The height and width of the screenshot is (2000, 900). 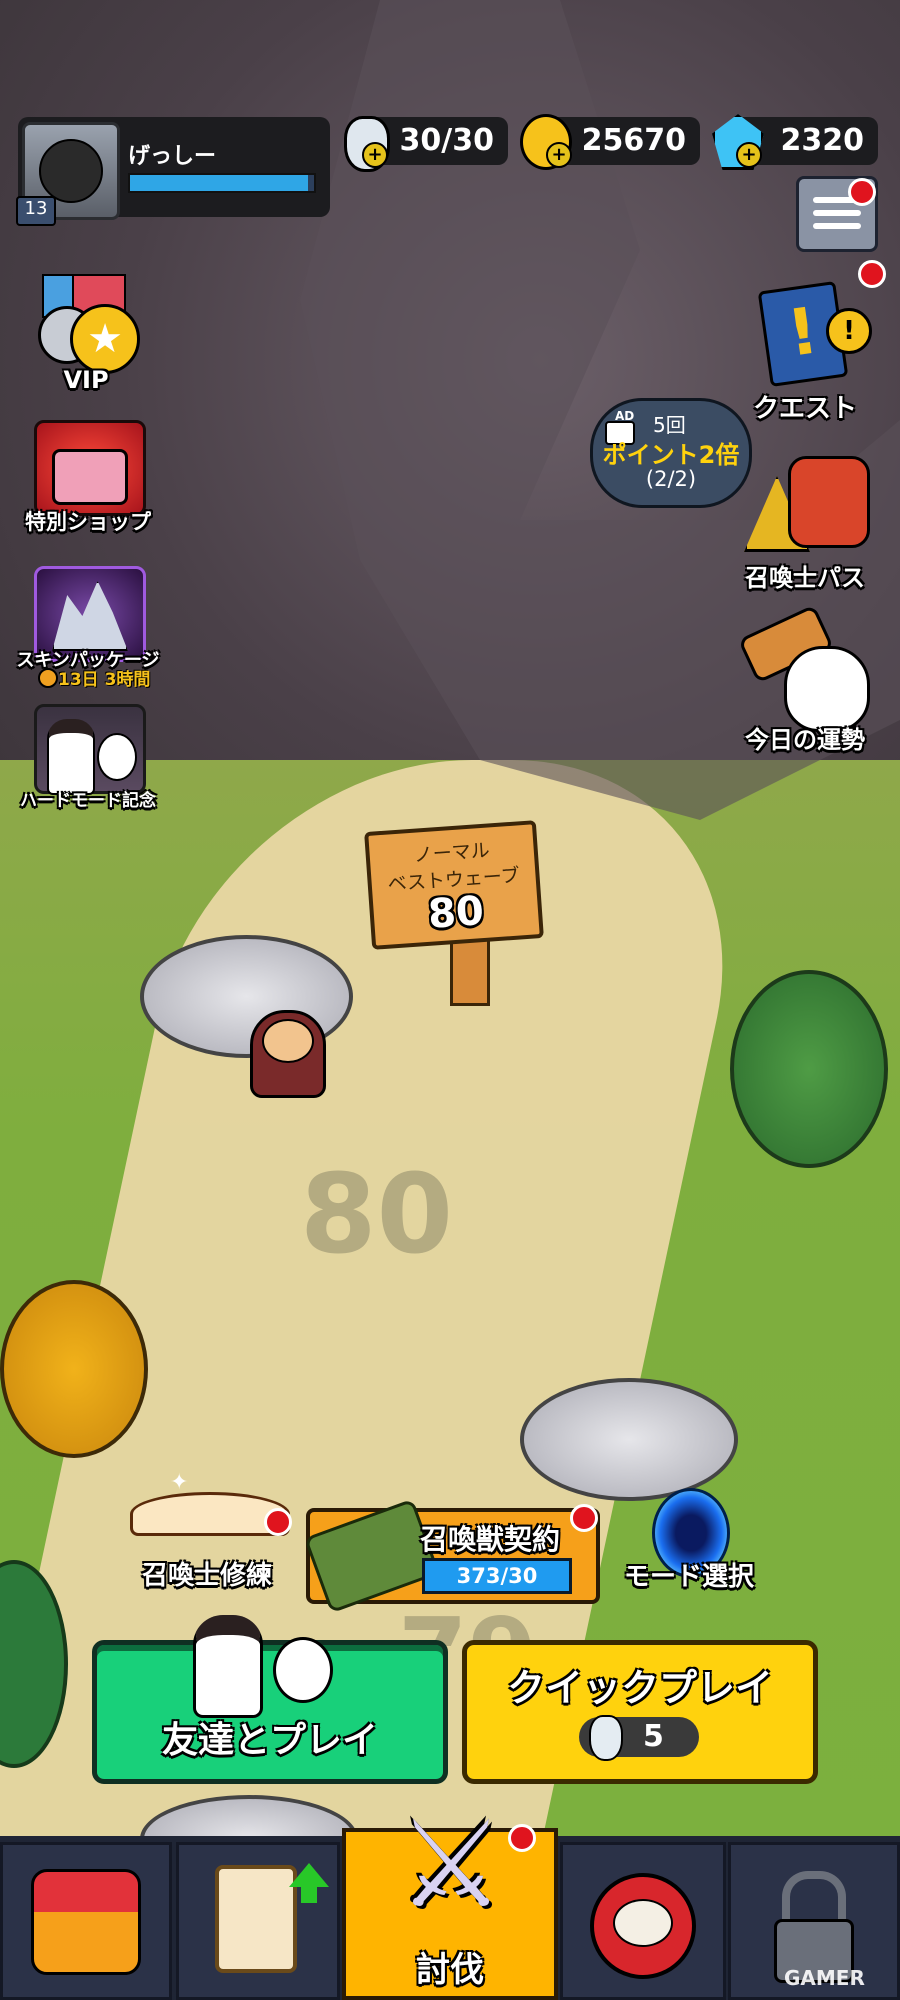 What do you see at coordinates (206, 1576) in the screenshot?
I see `summoner-training-label: 召喚士修練` at bounding box center [206, 1576].